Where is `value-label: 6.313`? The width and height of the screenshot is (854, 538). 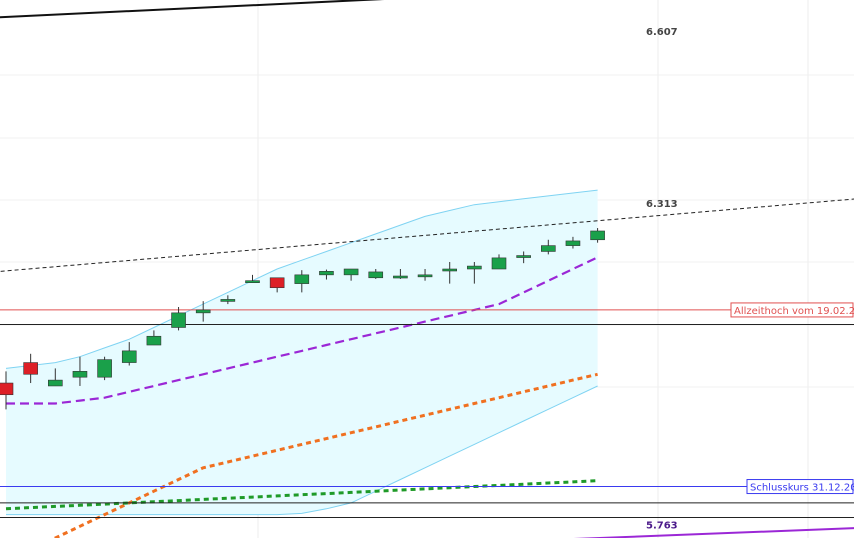 value-label: 6.313 is located at coordinates (662, 204).